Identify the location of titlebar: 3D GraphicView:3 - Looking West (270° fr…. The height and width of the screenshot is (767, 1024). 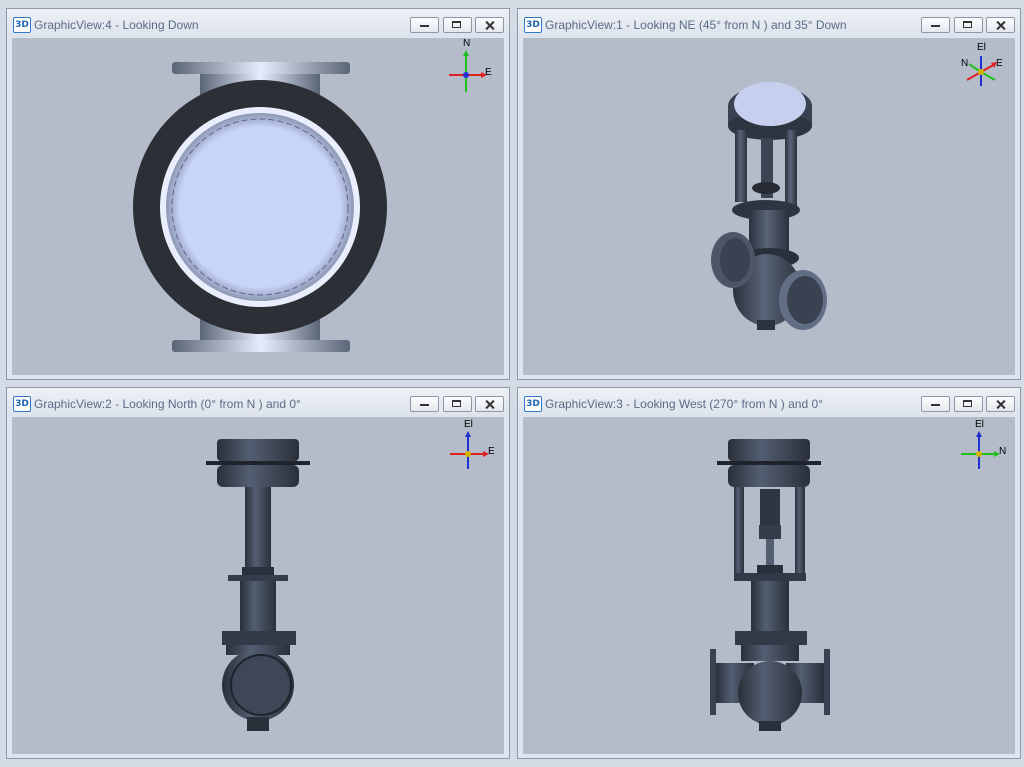
(769, 402).